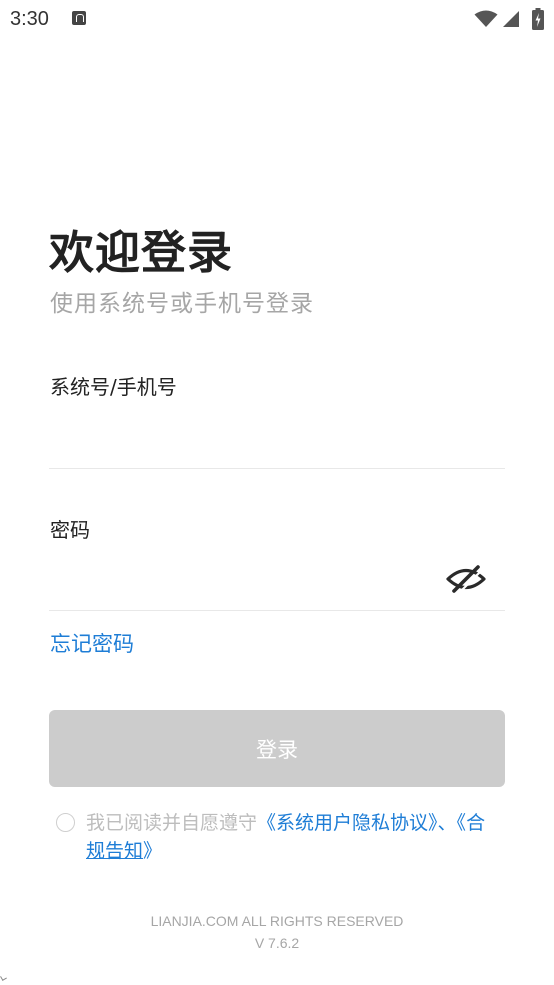  I want to click on account-divider, so click(277, 468).